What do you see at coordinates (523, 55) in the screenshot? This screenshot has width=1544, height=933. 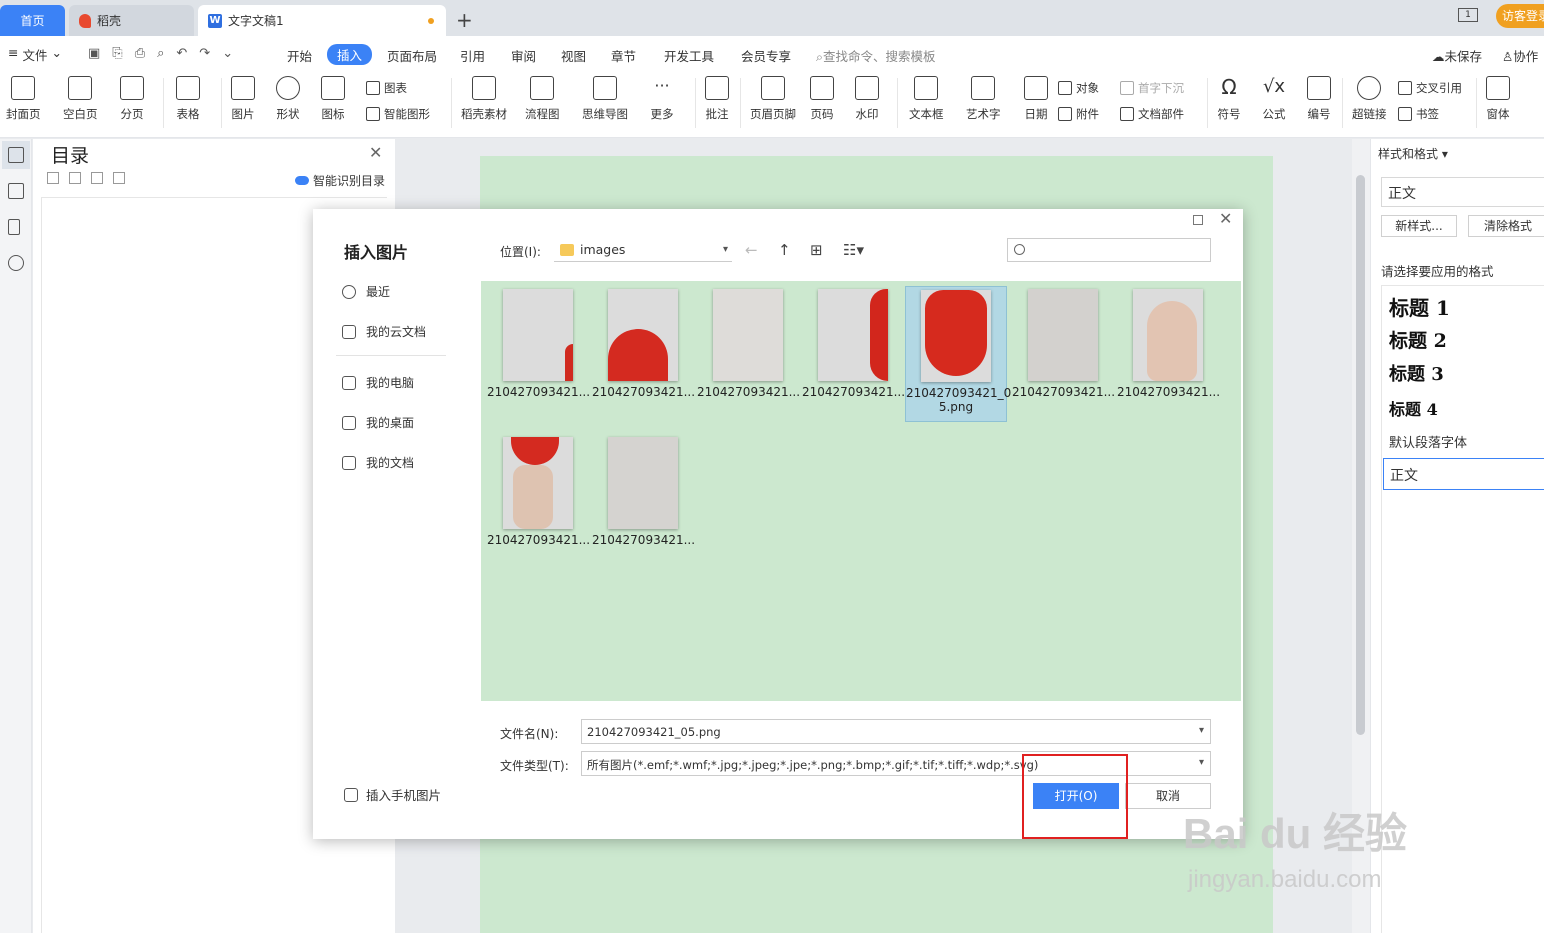 I see `menu-review: 审阅` at bounding box center [523, 55].